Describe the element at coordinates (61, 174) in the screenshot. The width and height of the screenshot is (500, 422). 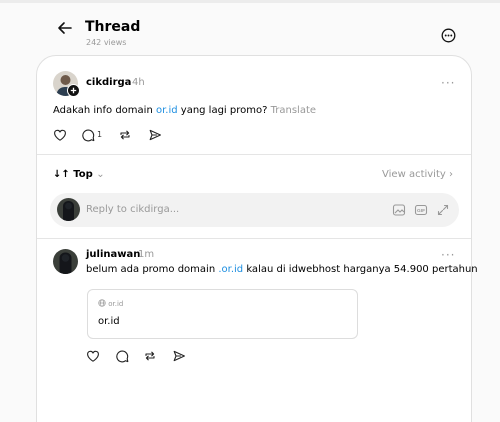
I see `sort-arrows-icon: ↓↑` at that location.